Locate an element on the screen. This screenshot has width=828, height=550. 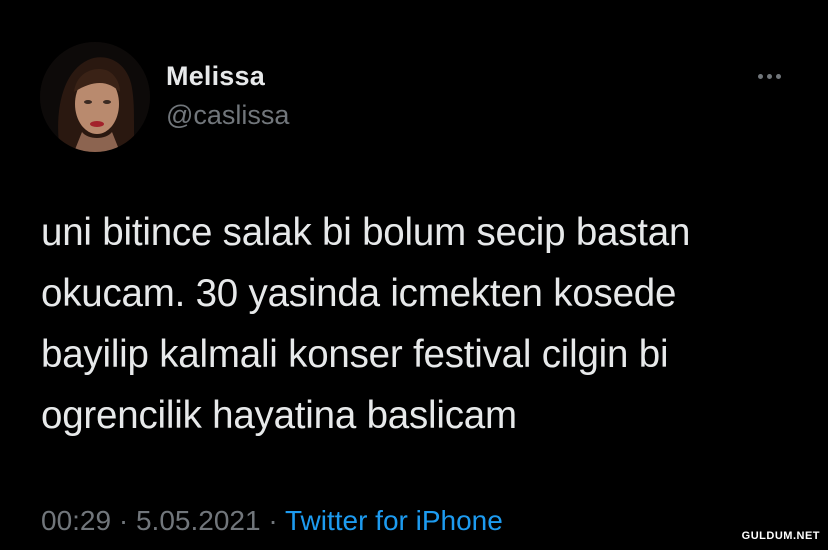
author-handle: @caslissa is located at coordinates (227, 115).